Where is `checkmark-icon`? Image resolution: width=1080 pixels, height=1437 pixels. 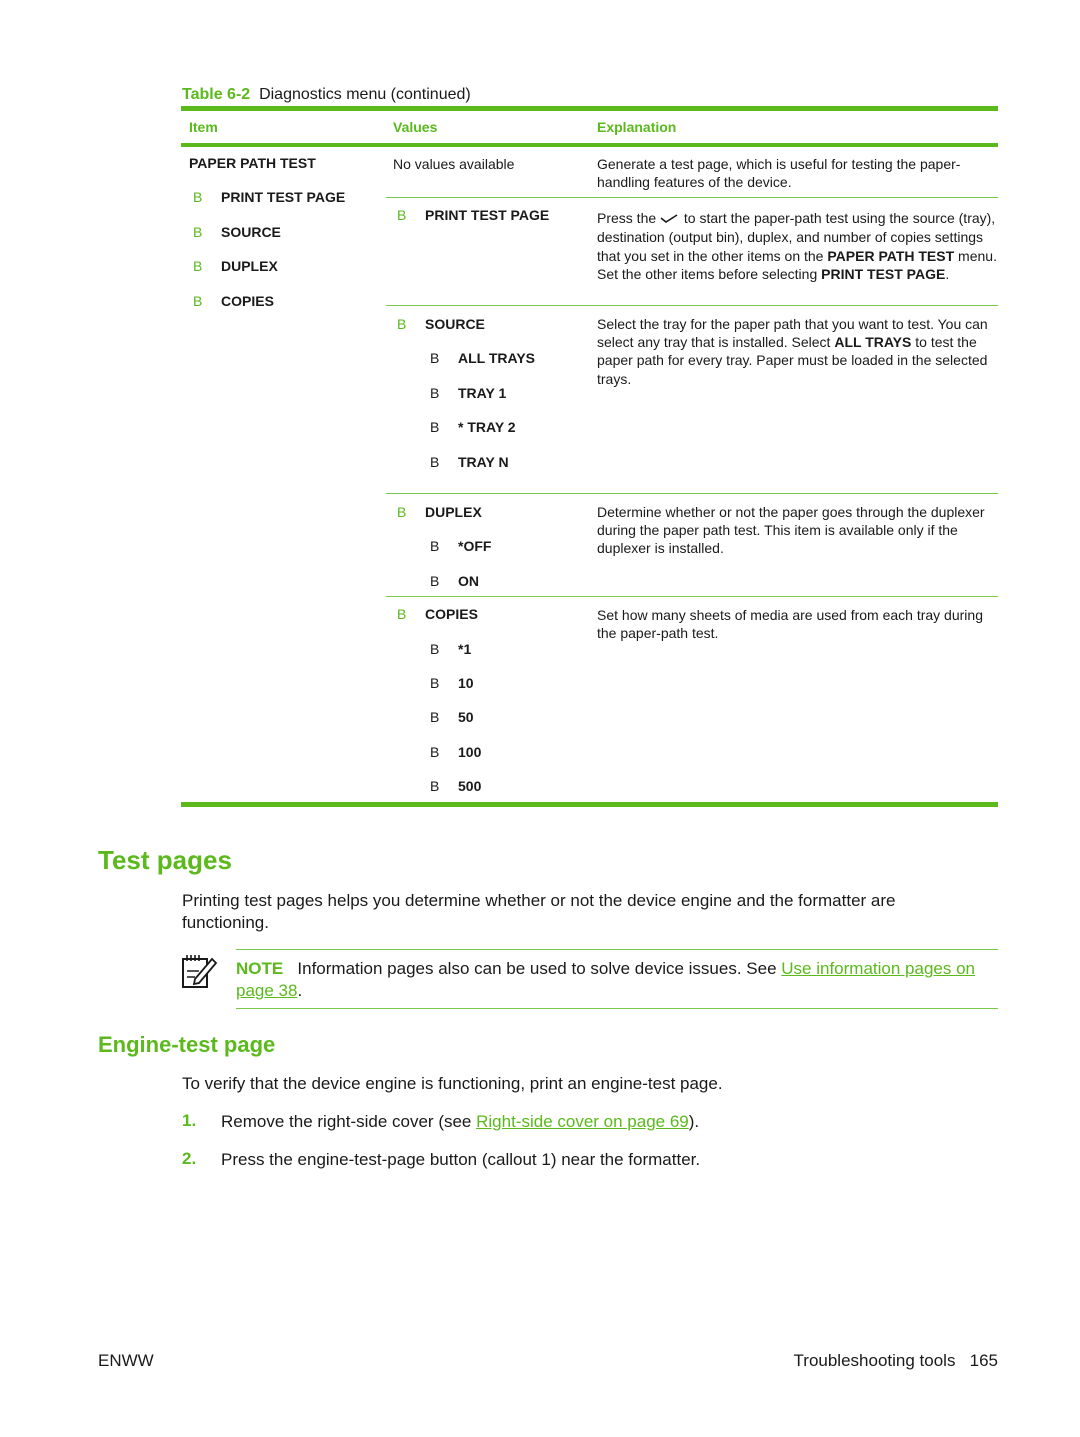
checkmark-icon is located at coordinates (670, 219).